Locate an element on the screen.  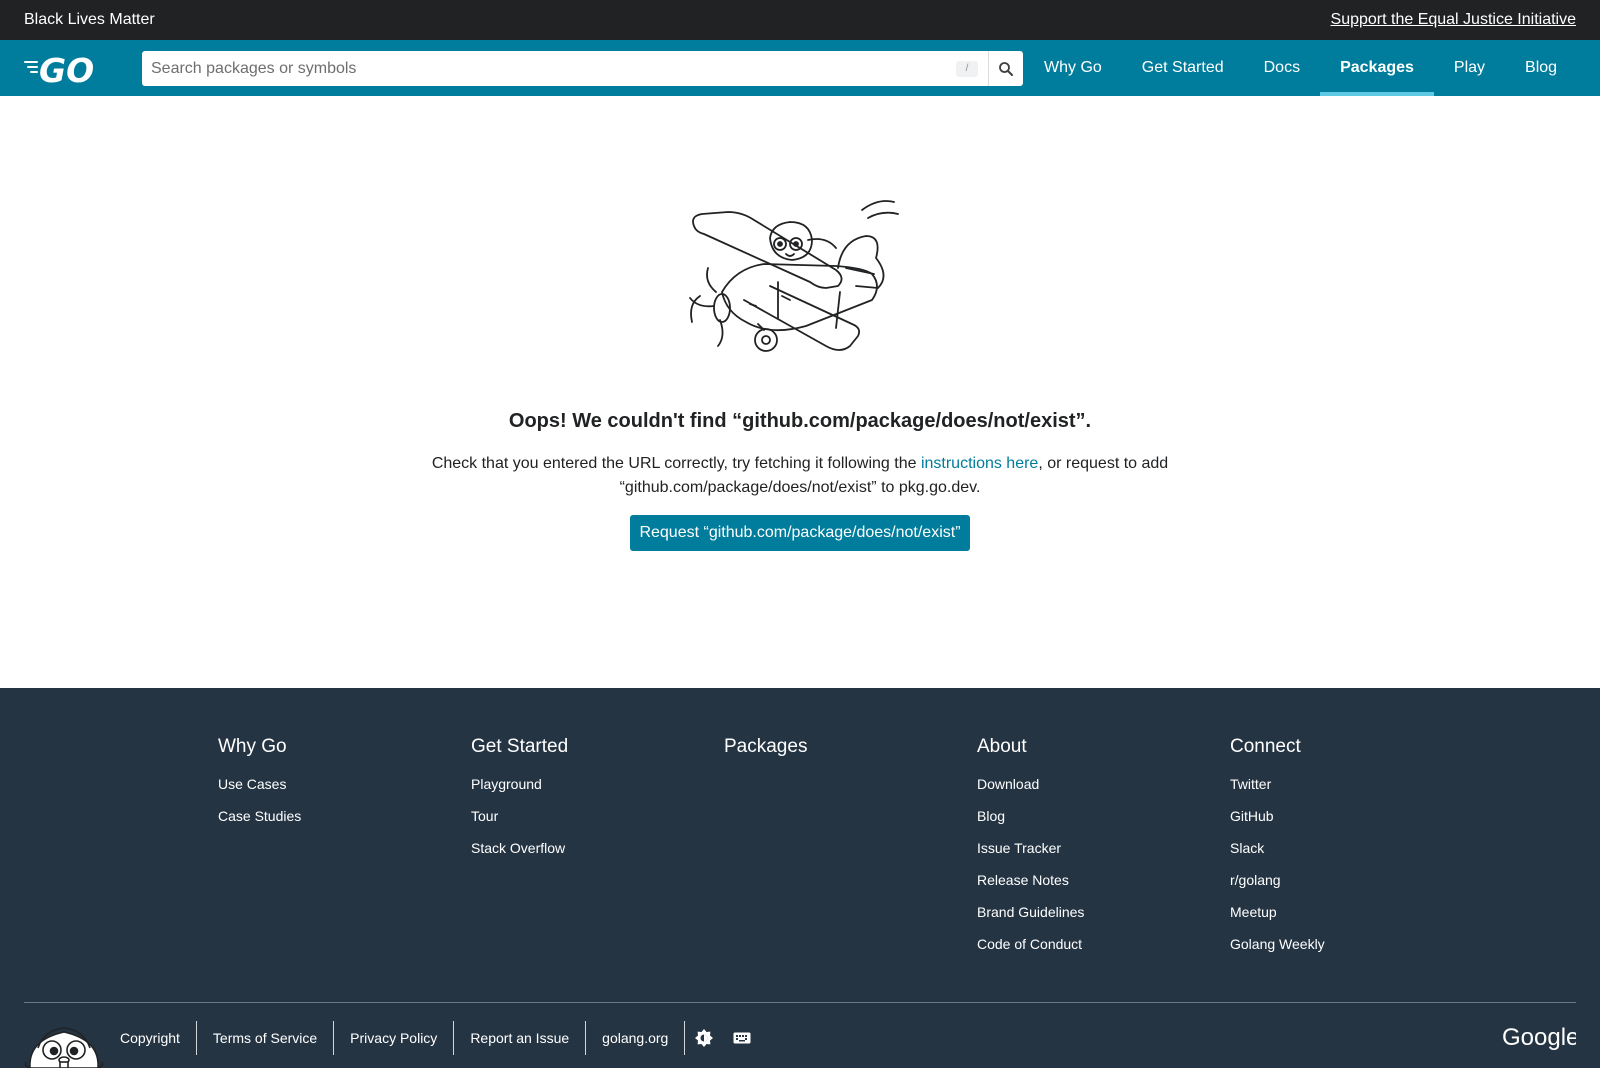
footer-link: Blog is located at coordinates (1030, 820).